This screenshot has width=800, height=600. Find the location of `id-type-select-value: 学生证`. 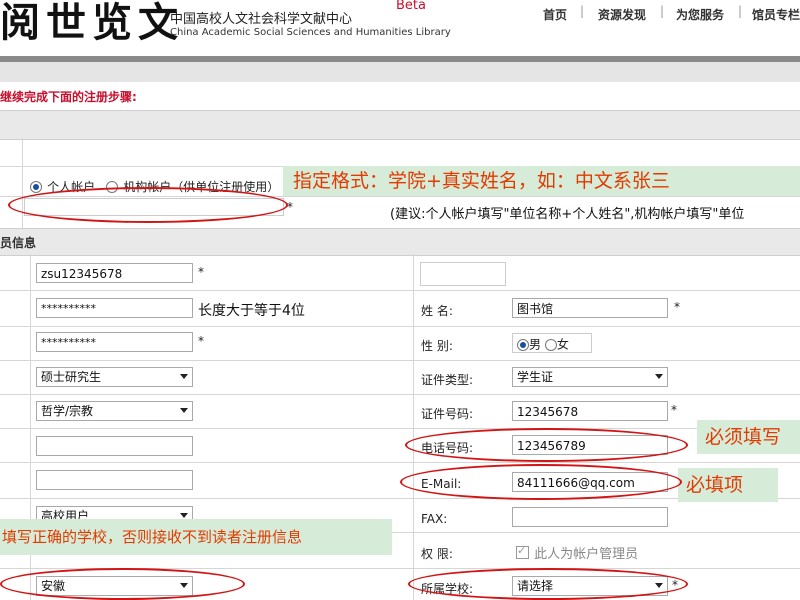

id-type-select-value: 学生证 is located at coordinates (535, 377).